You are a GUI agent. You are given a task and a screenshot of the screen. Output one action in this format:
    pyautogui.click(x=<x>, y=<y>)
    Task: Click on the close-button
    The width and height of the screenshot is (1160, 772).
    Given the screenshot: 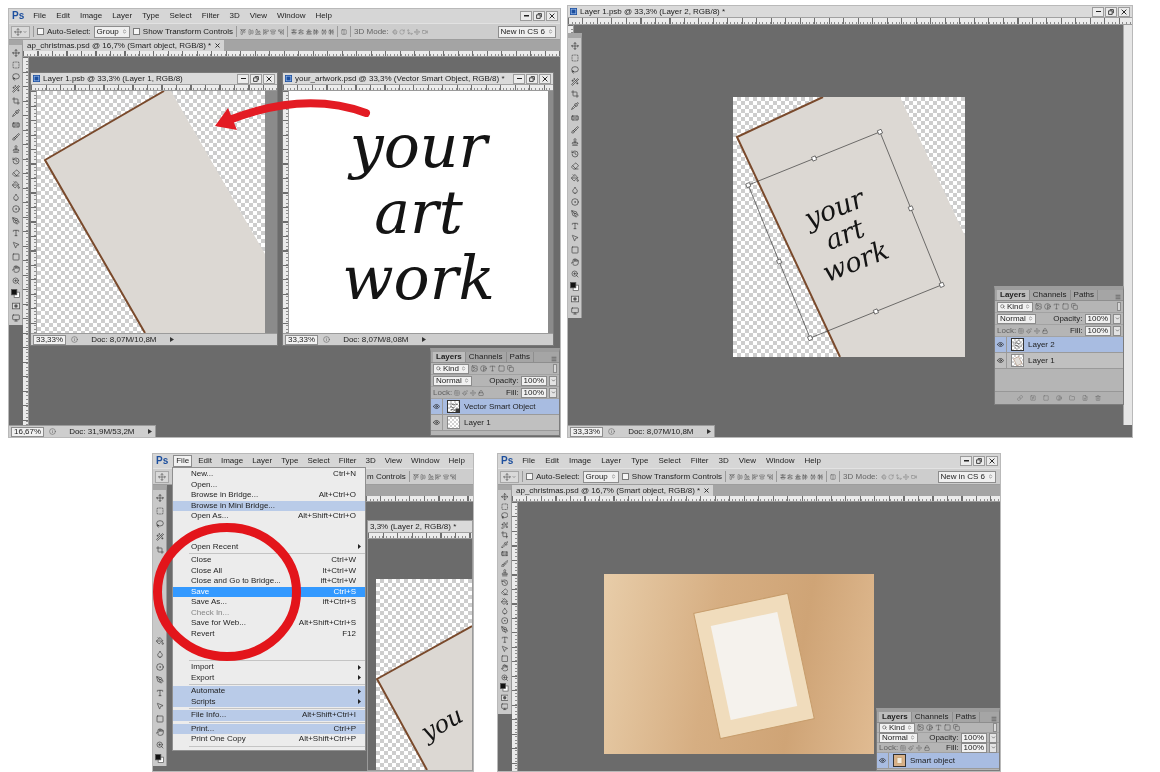 What is the action you would take?
    pyautogui.click(x=992, y=461)
    